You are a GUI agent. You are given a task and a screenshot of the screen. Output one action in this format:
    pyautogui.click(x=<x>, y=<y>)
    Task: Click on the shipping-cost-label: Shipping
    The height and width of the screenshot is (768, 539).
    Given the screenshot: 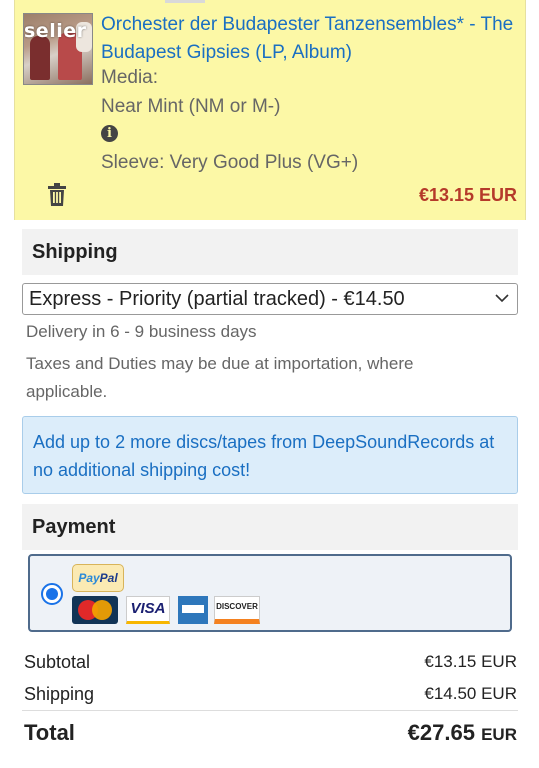 What is the action you would take?
    pyautogui.click(x=59, y=694)
    